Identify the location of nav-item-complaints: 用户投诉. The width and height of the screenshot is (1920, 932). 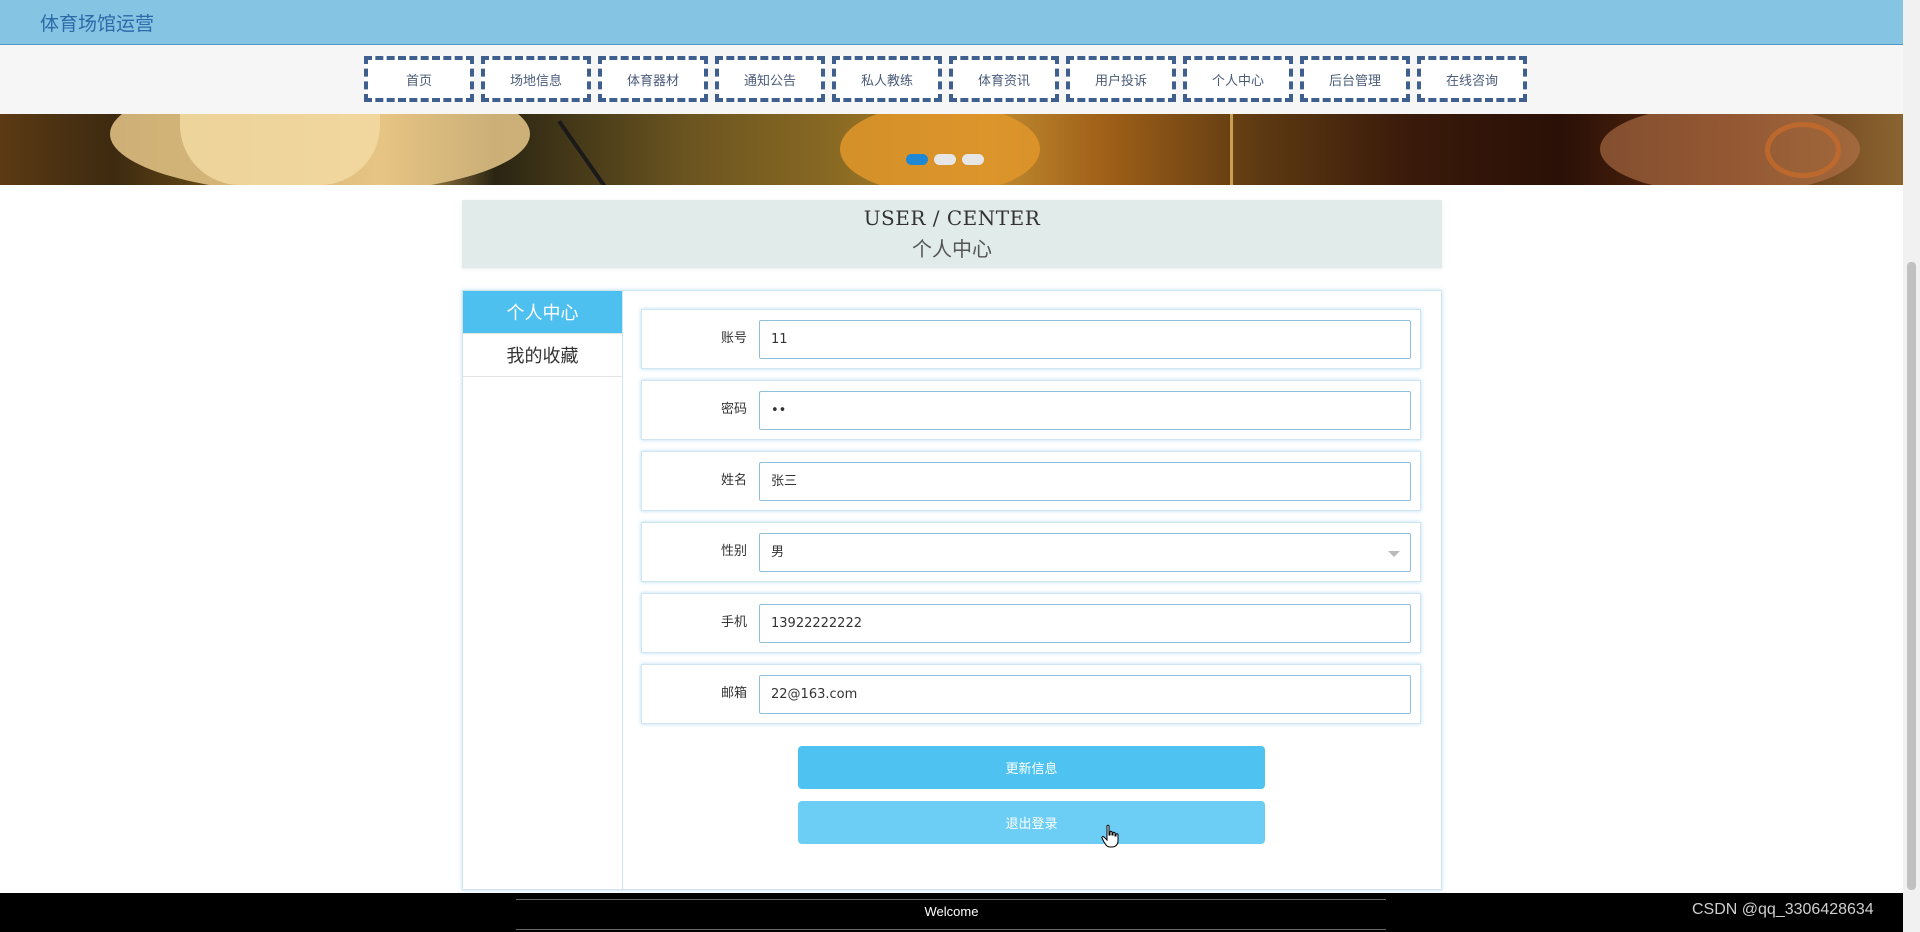
(1121, 79).